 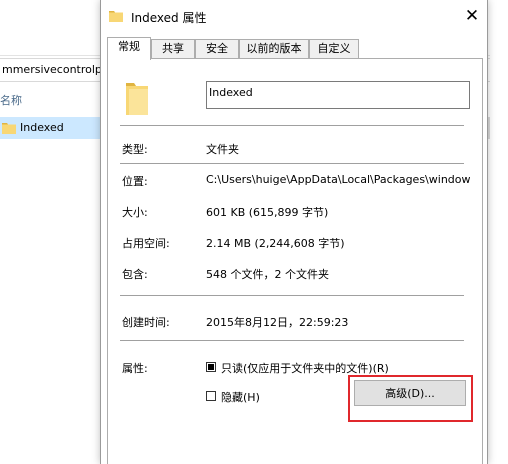 What do you see at coordinates (135, 274) in the screenshot?
I see `contains-label: 包含:` at bounding box center [135, 274].